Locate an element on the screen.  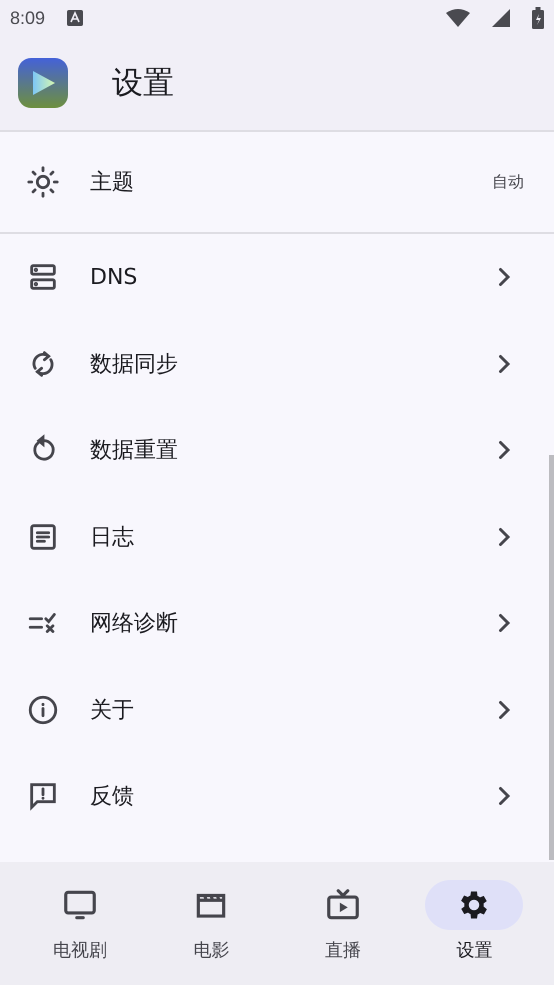
nav-label: 电影 is located at coordinates (211, 950).